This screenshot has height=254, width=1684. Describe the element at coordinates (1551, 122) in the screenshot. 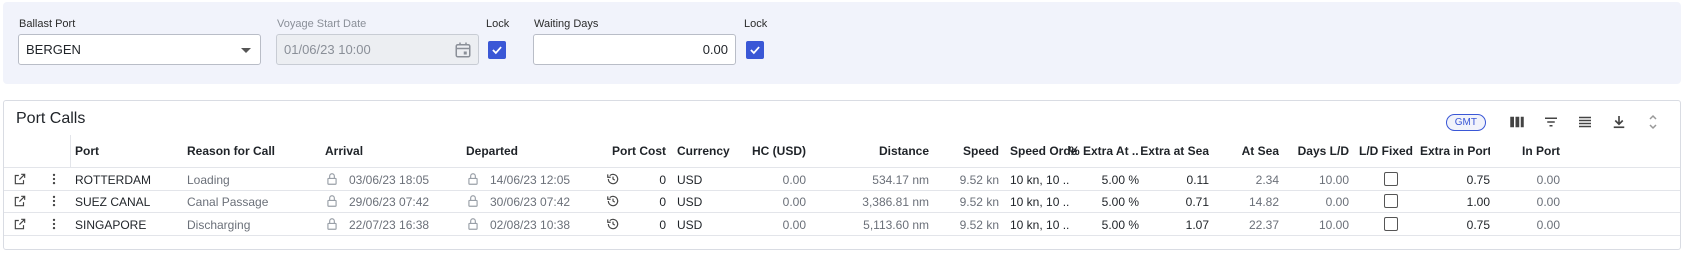

I see `filter-icon` at that location.